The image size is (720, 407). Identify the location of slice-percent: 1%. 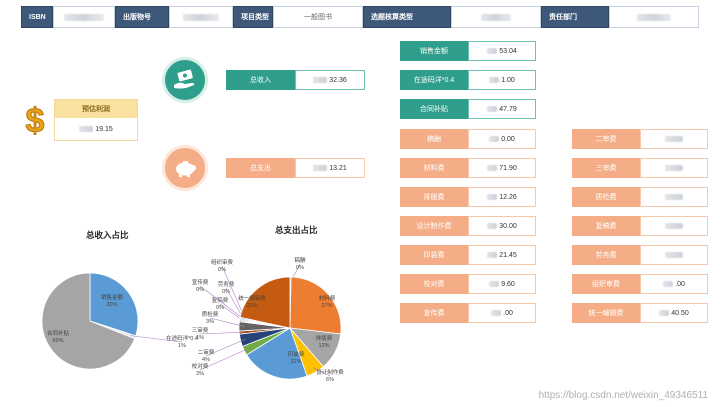
(200, 338).